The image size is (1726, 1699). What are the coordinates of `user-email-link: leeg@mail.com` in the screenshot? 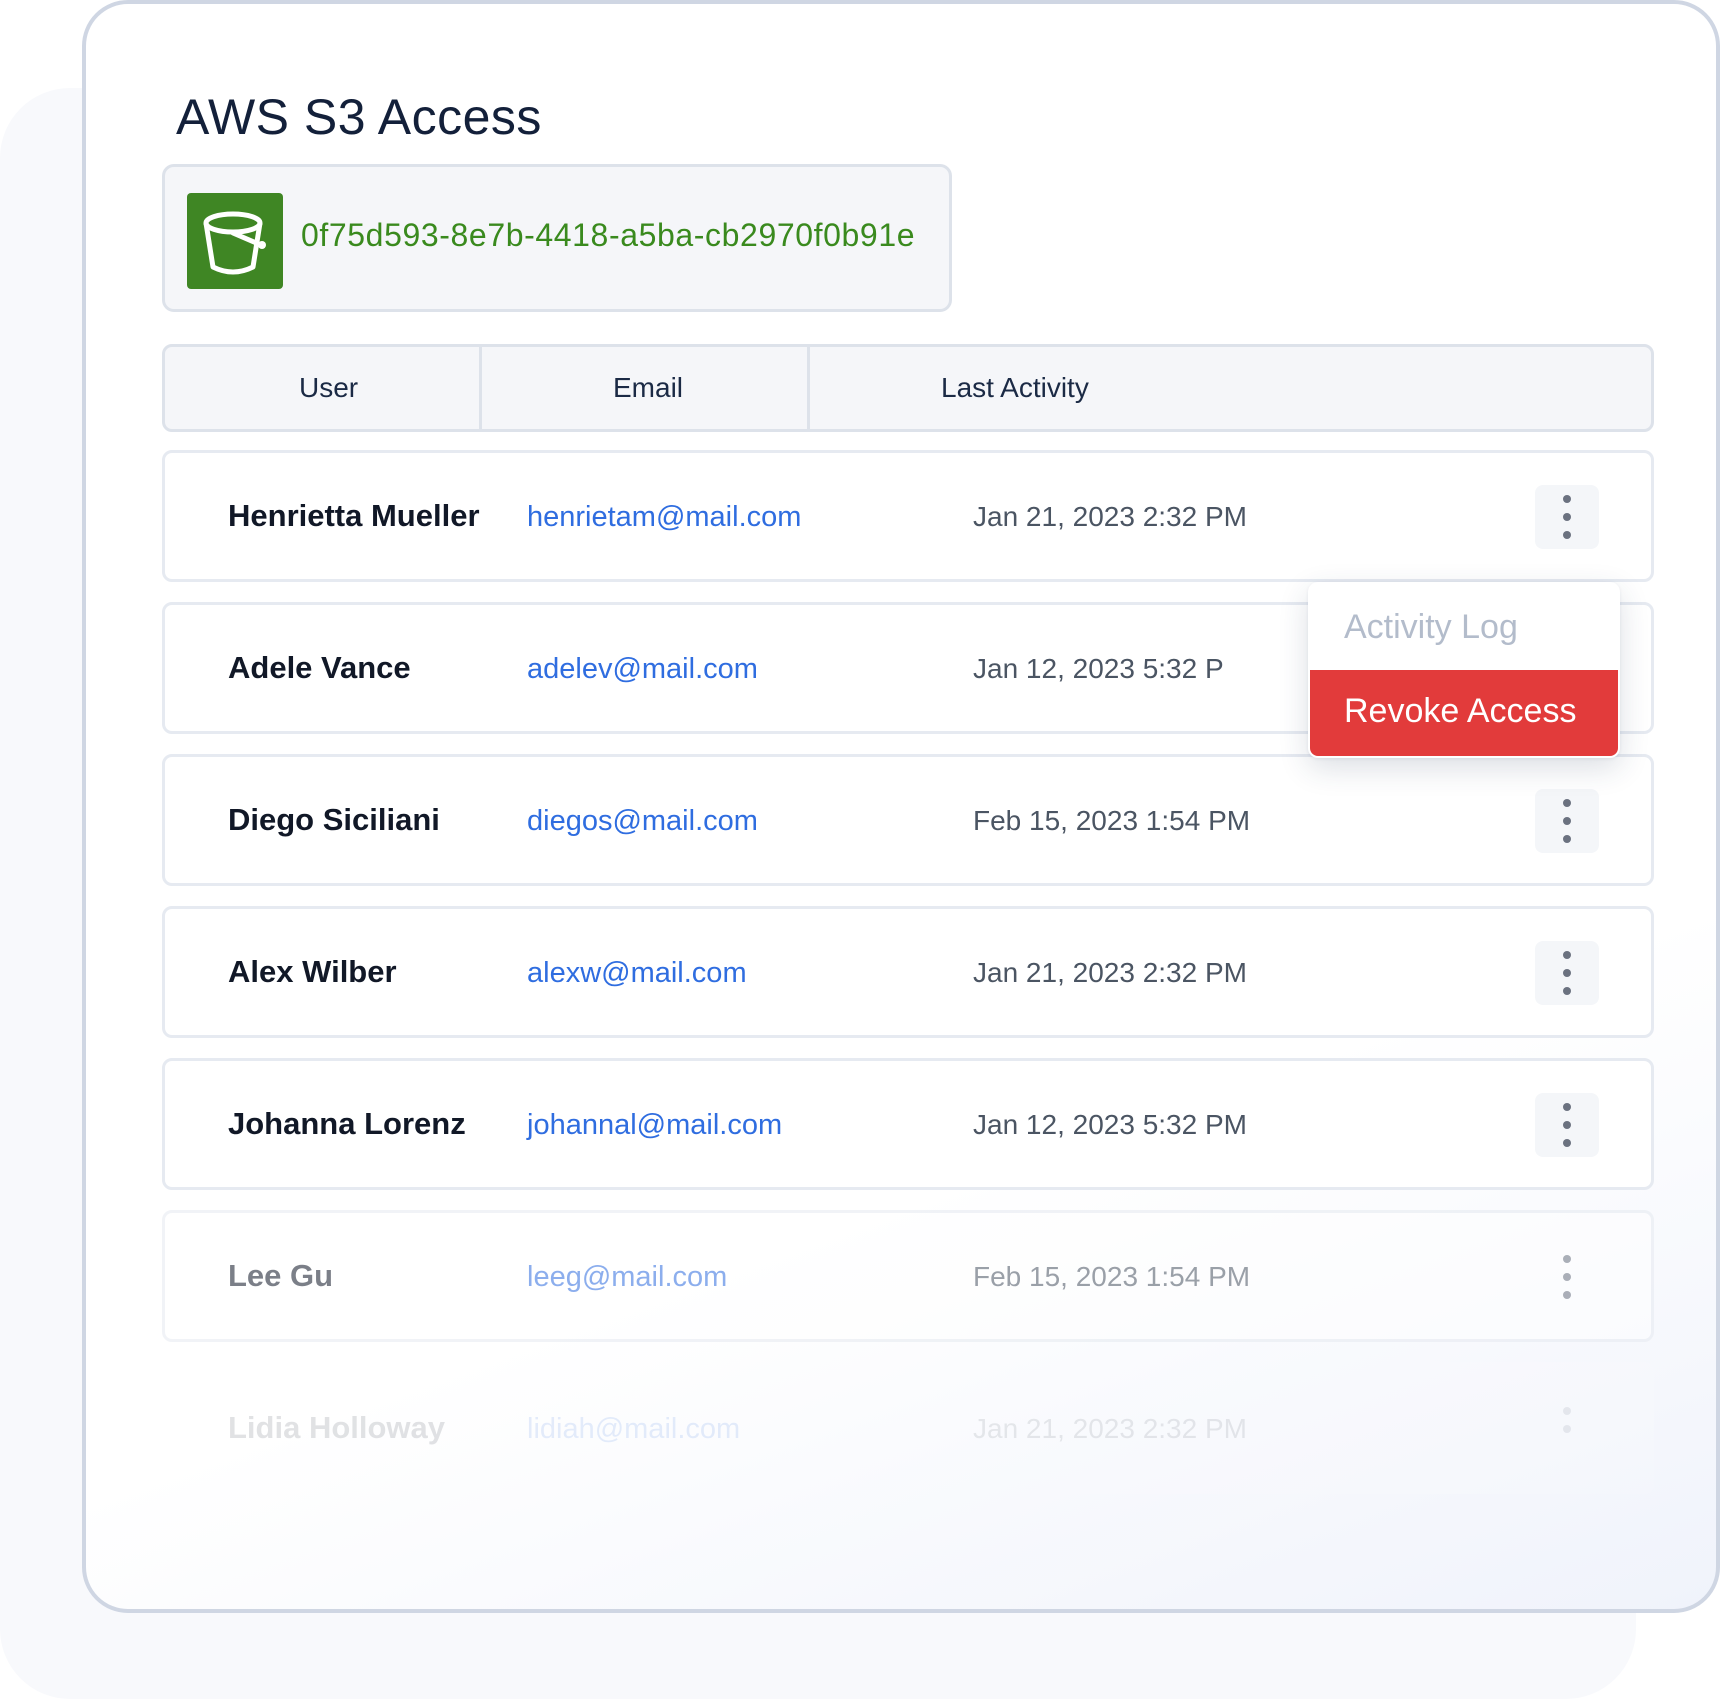 It's located at (627, 1277).